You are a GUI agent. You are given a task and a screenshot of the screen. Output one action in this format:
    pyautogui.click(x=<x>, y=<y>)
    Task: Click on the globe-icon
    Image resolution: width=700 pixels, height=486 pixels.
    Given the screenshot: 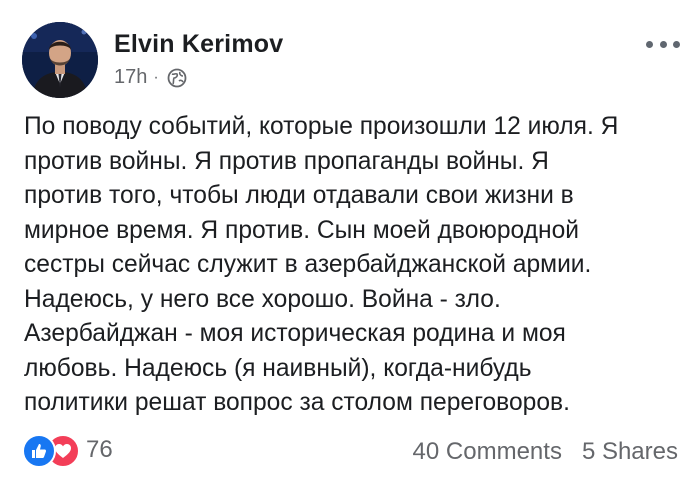 What is the action you would take?
    pyautogui.click(x=177, y=78)
    